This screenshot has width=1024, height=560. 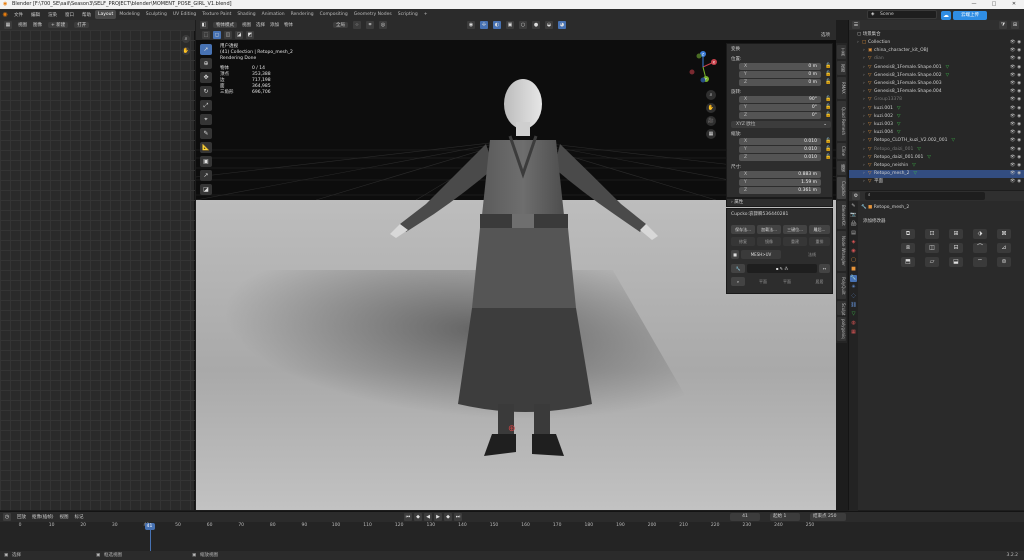 What do you see at coordinates (956, 262) in the screenshot?
I see `modifier-icon: ⬓` at bounding box center [956, 262].